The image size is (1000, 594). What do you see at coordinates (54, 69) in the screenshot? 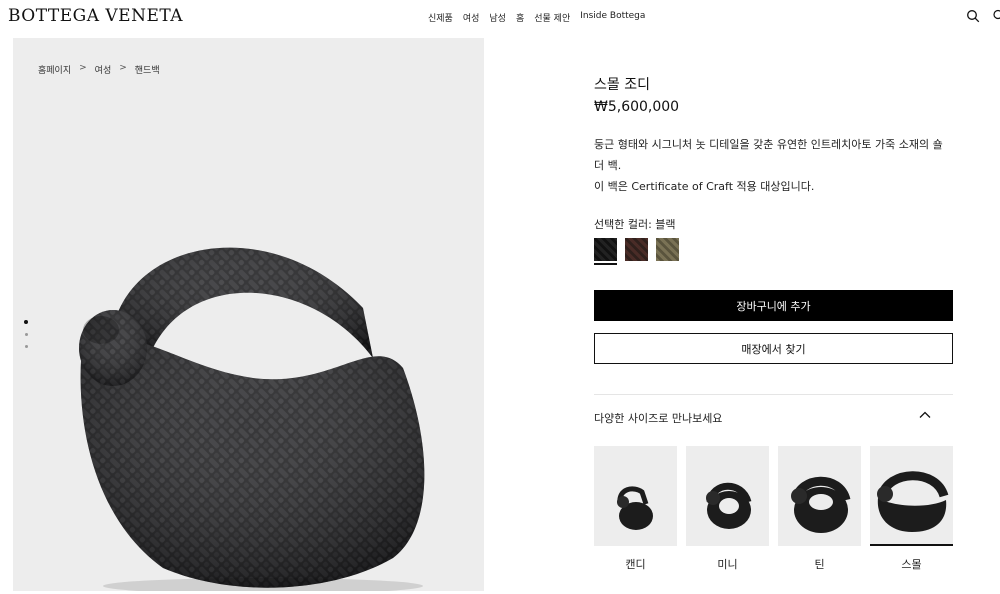
I see `breadcrumb-home: 홈페이지` at bounding box center [54, 69].